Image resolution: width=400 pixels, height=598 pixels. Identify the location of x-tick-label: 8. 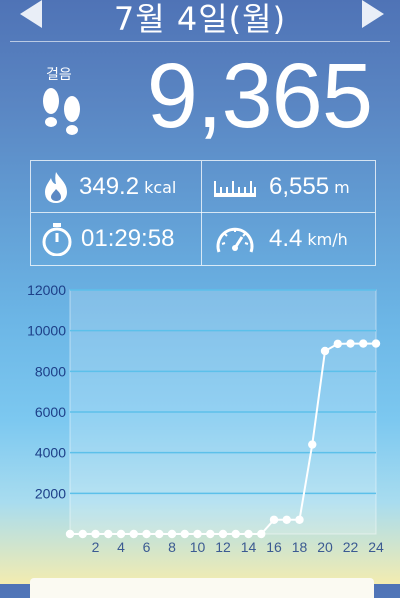
(172, 547).